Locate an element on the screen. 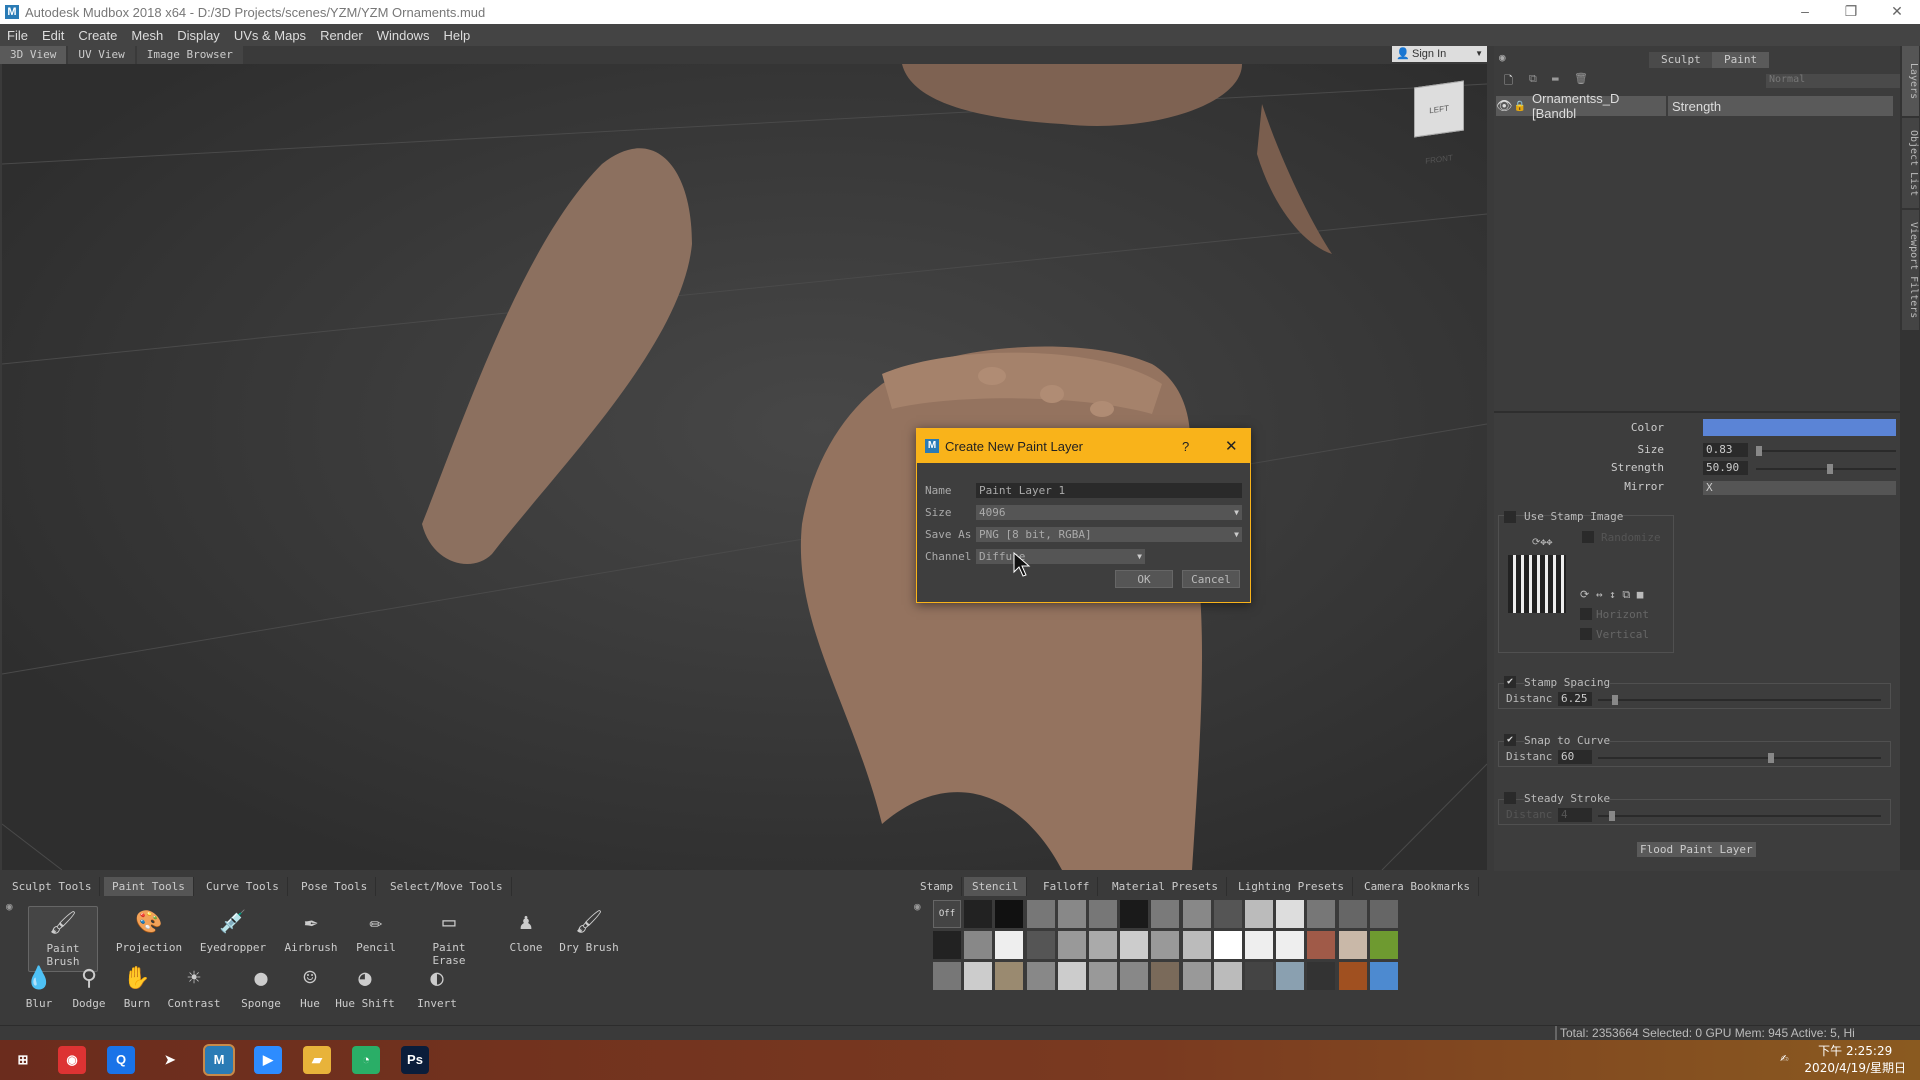  menu-help: Help is located at coordinates (456, 35).